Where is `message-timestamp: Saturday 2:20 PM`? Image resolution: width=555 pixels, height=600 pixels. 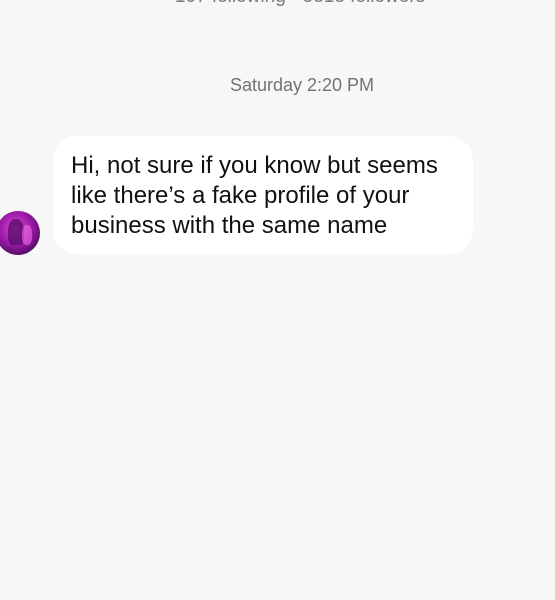
message-timestamp: Saturday 2:20 PM is located at coordinates (302, 85).